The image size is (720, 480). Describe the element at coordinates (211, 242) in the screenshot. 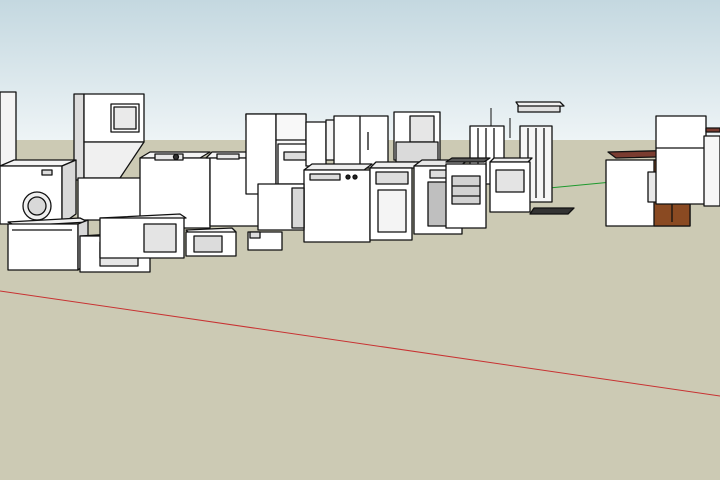

I see `toaster-oven` at that location.